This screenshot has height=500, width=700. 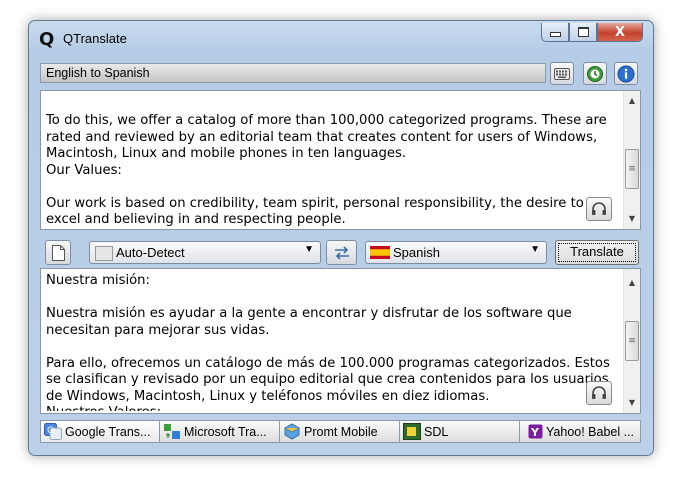 I want to click on app-logo: Q, so click(x=47, y=39).